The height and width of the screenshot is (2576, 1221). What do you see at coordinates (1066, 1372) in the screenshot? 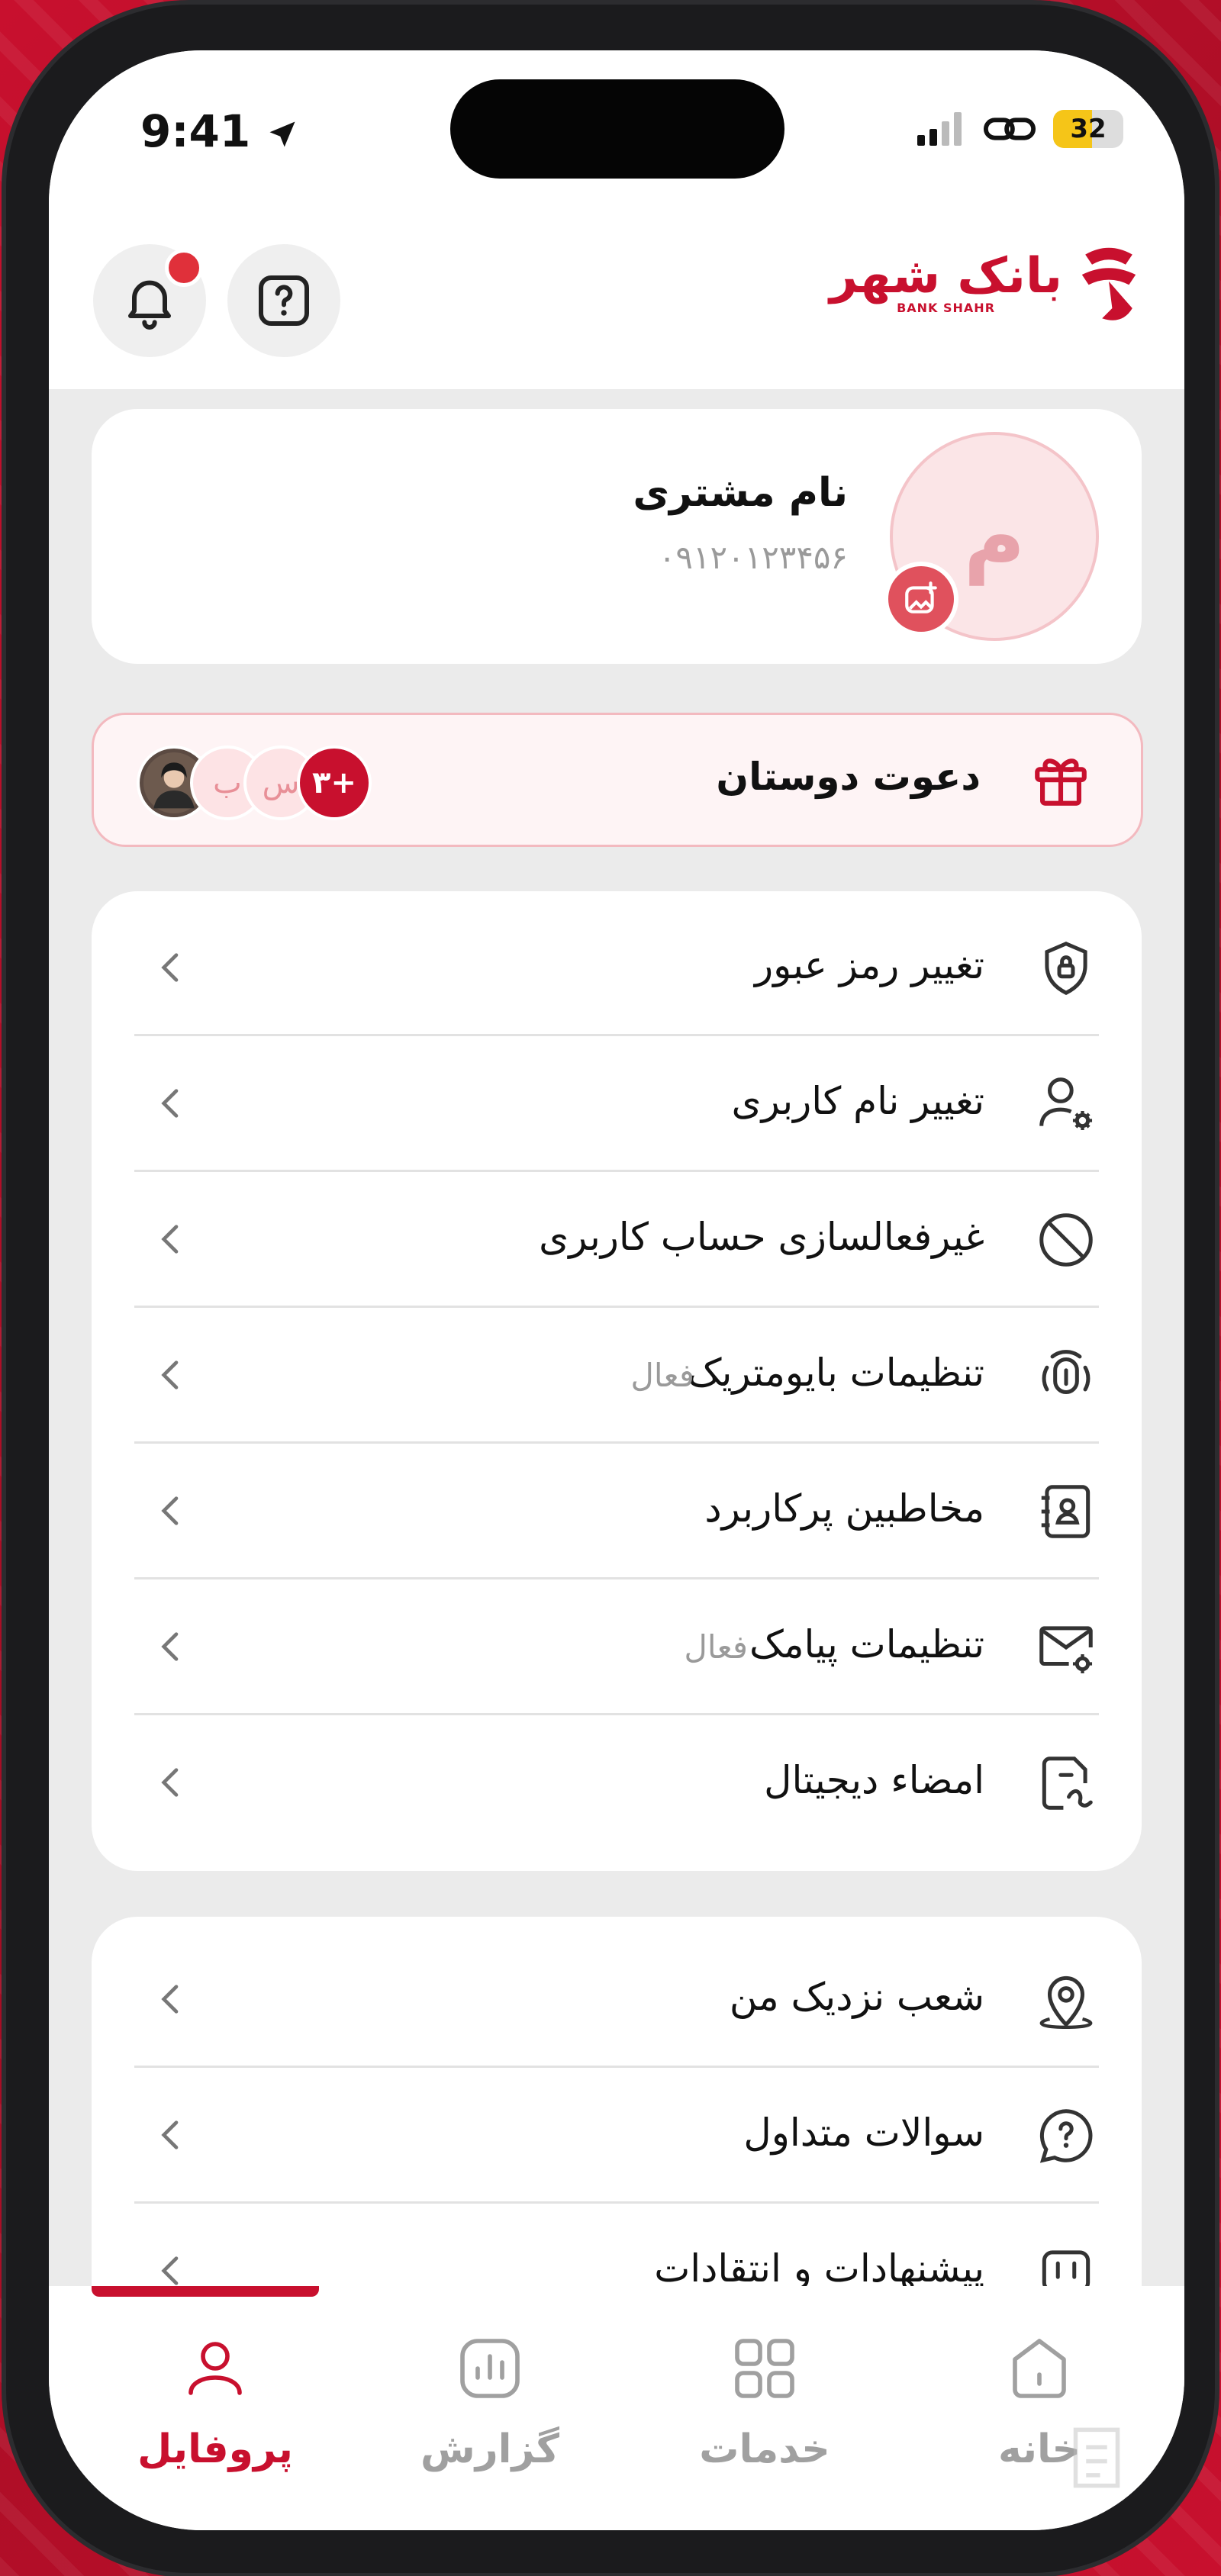
I see `fingerprint-icon` at bounding box center [1066, 1372].